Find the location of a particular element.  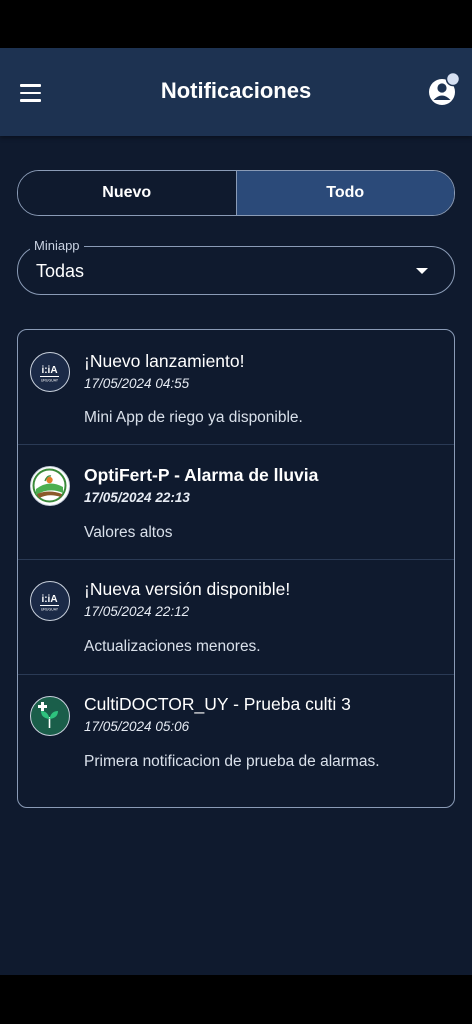

notification-title: OptiFert-P - Alarma de lluvia is located at coordinates (201, 475).